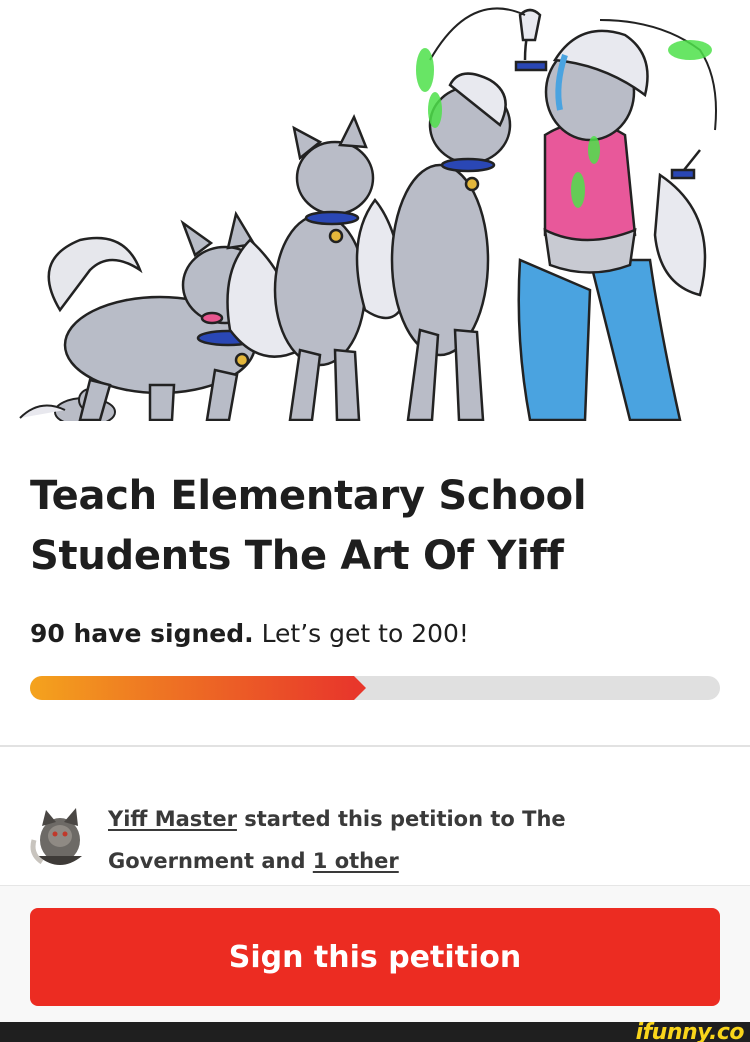 Image resolution: width=750 pixels, height=1042 pixels. I want to click on starter-text-mid: started this petition to, so click(379, 819).